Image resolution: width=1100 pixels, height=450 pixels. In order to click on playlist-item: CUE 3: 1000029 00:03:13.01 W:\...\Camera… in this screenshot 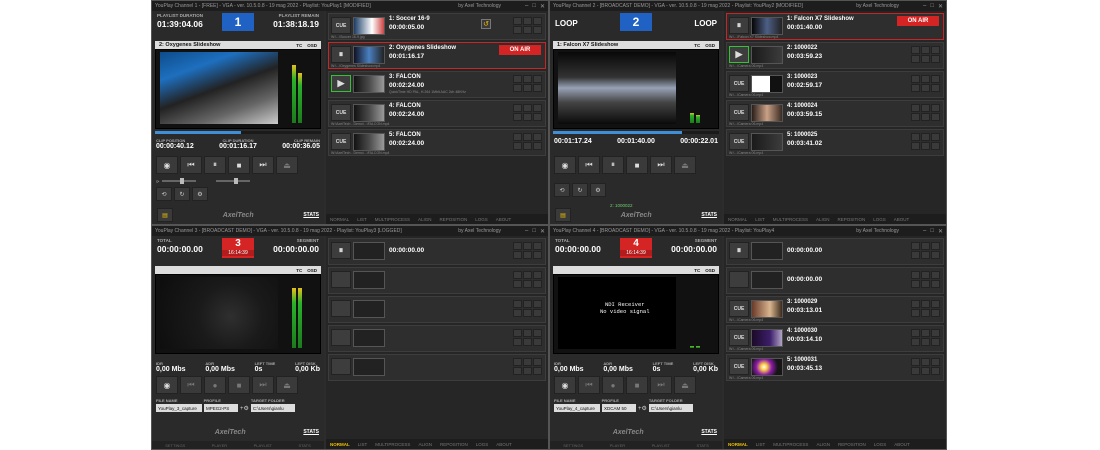, I will do `click(835, 309)`.